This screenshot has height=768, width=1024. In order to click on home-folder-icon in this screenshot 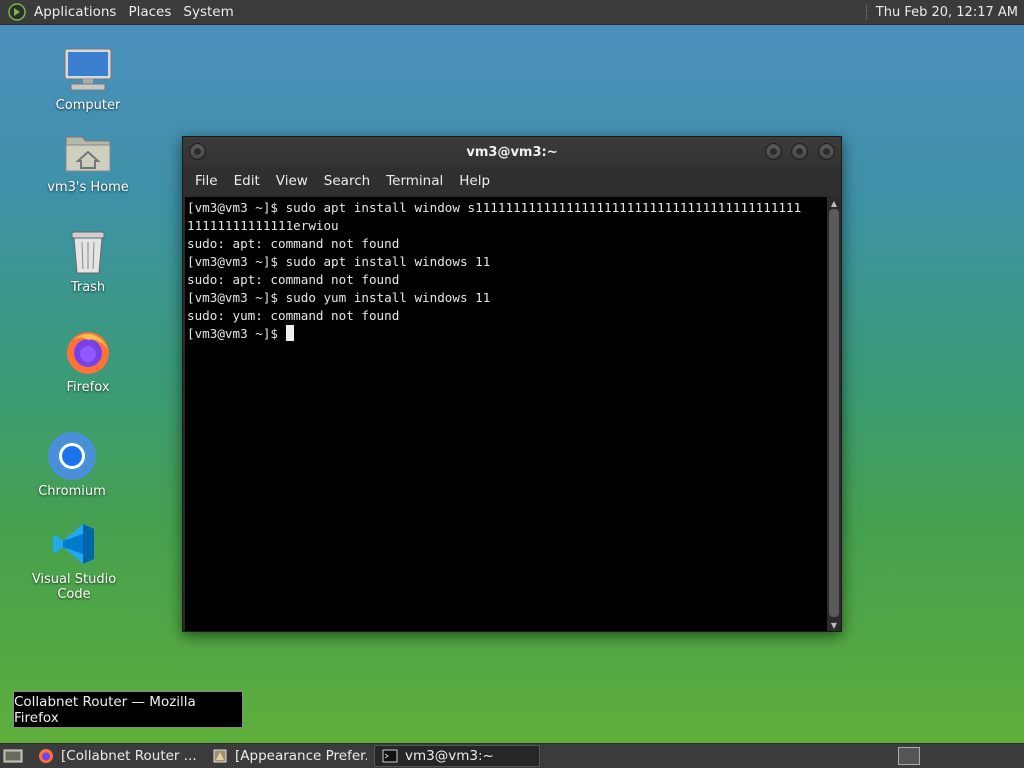, I will do `click(88, 152)`.